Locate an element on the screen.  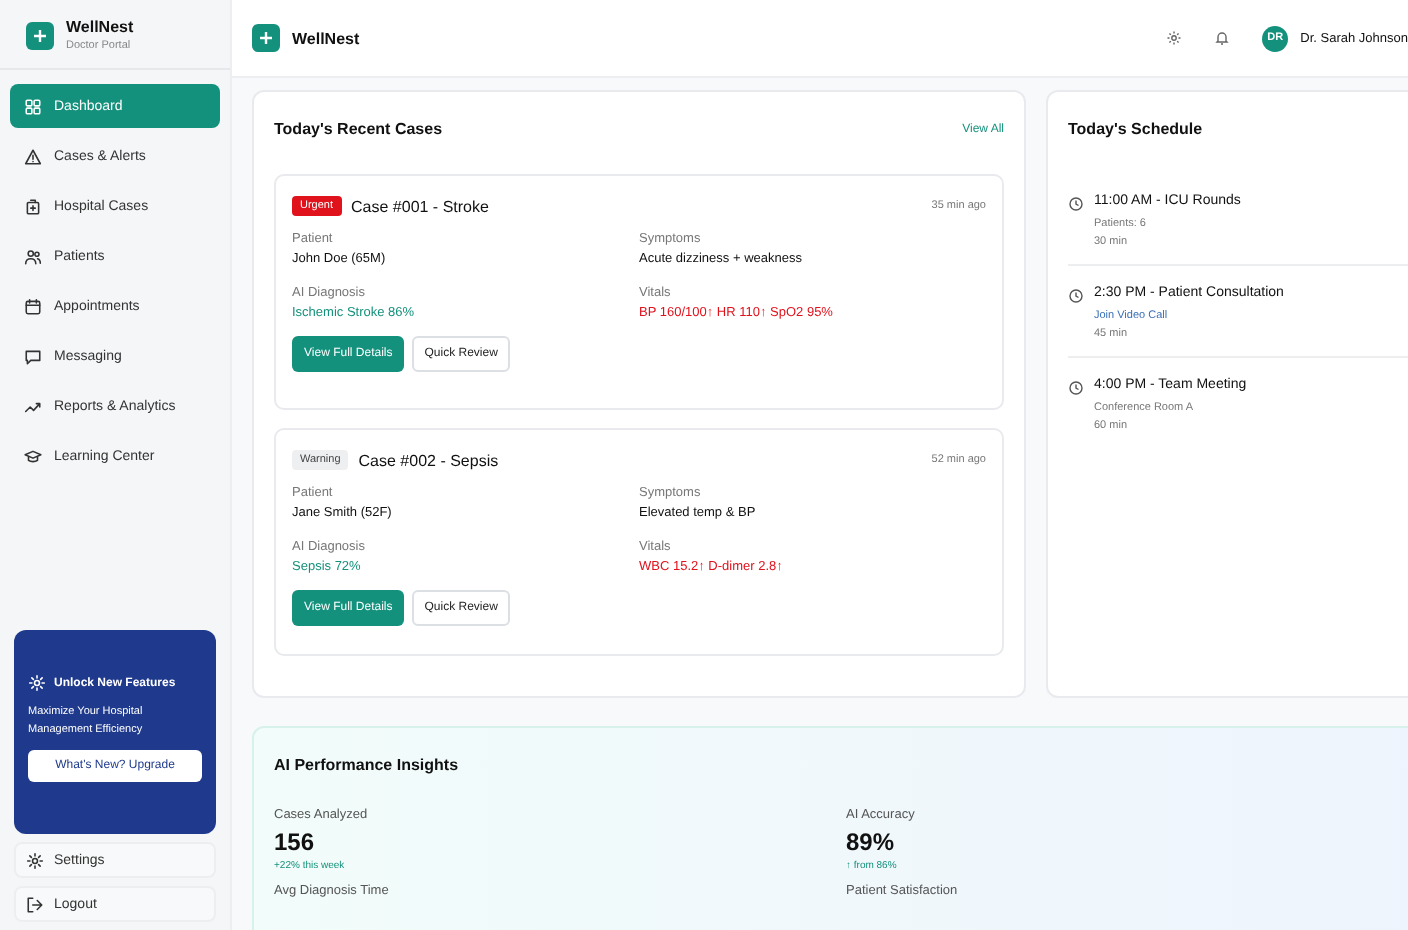
logout-icon is located at coordinates (35, 904).